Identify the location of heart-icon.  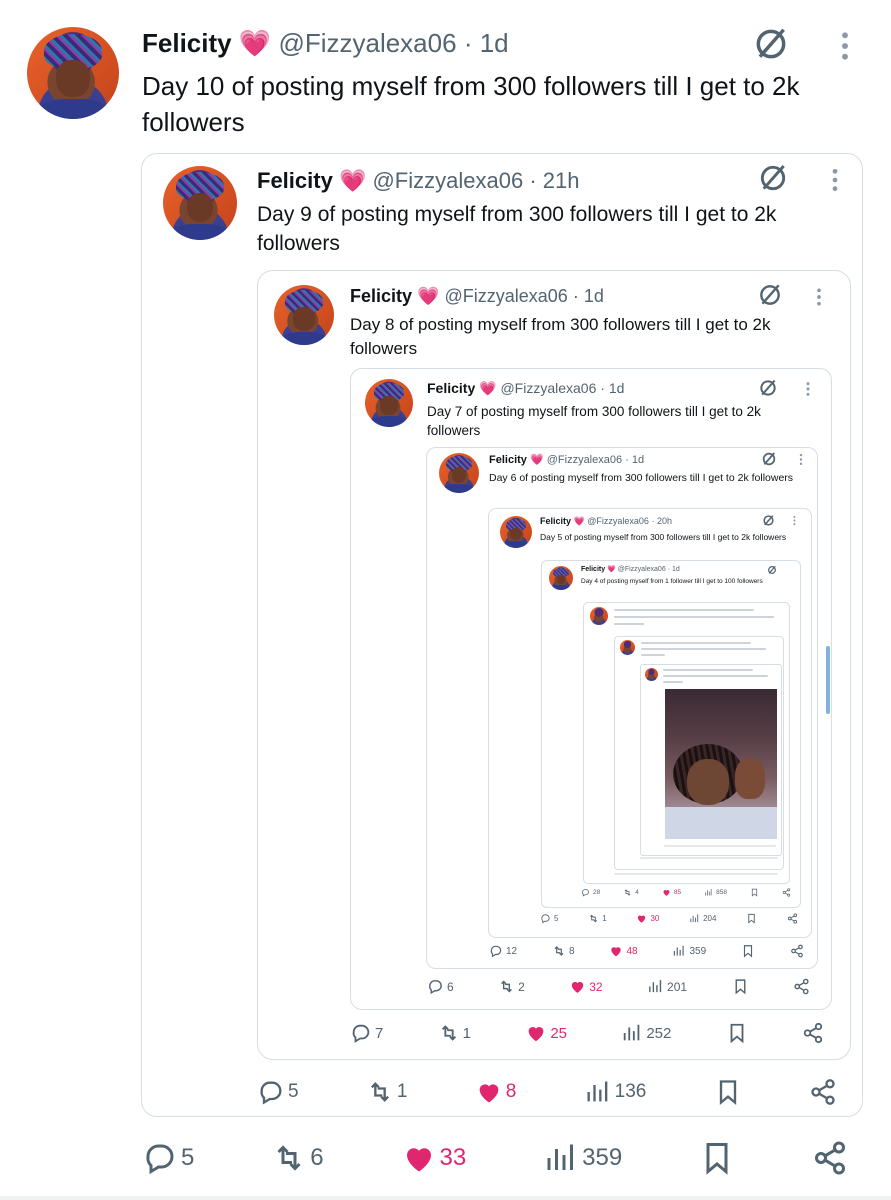
(616, 951).